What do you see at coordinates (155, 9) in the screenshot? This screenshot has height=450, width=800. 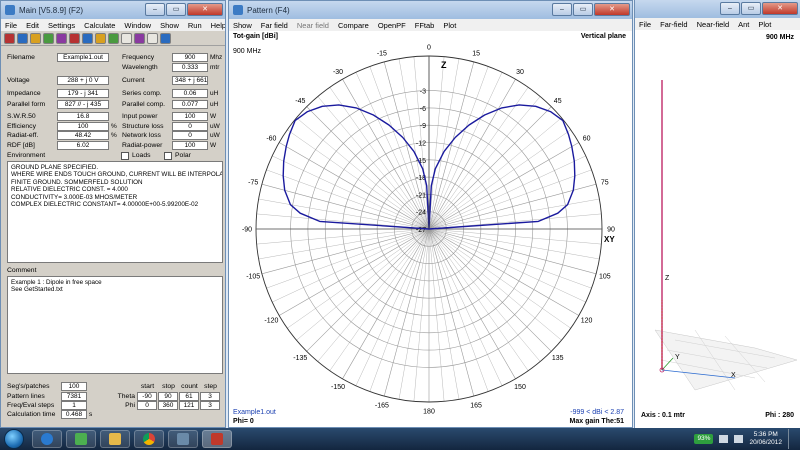 I see `minimize-button: –` at bounding box center [155, 9].